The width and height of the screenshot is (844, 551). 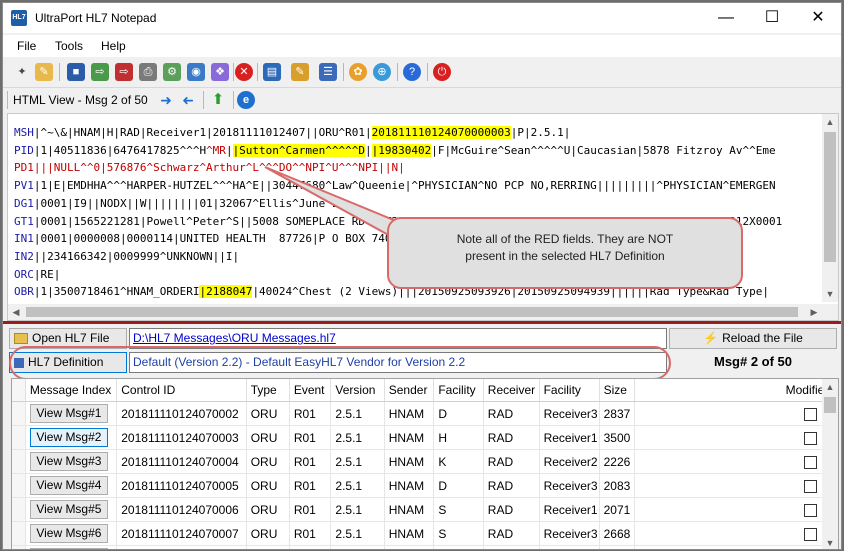 I want to click on view-msg-button: View Msg#7, so click(x=68, y=548).